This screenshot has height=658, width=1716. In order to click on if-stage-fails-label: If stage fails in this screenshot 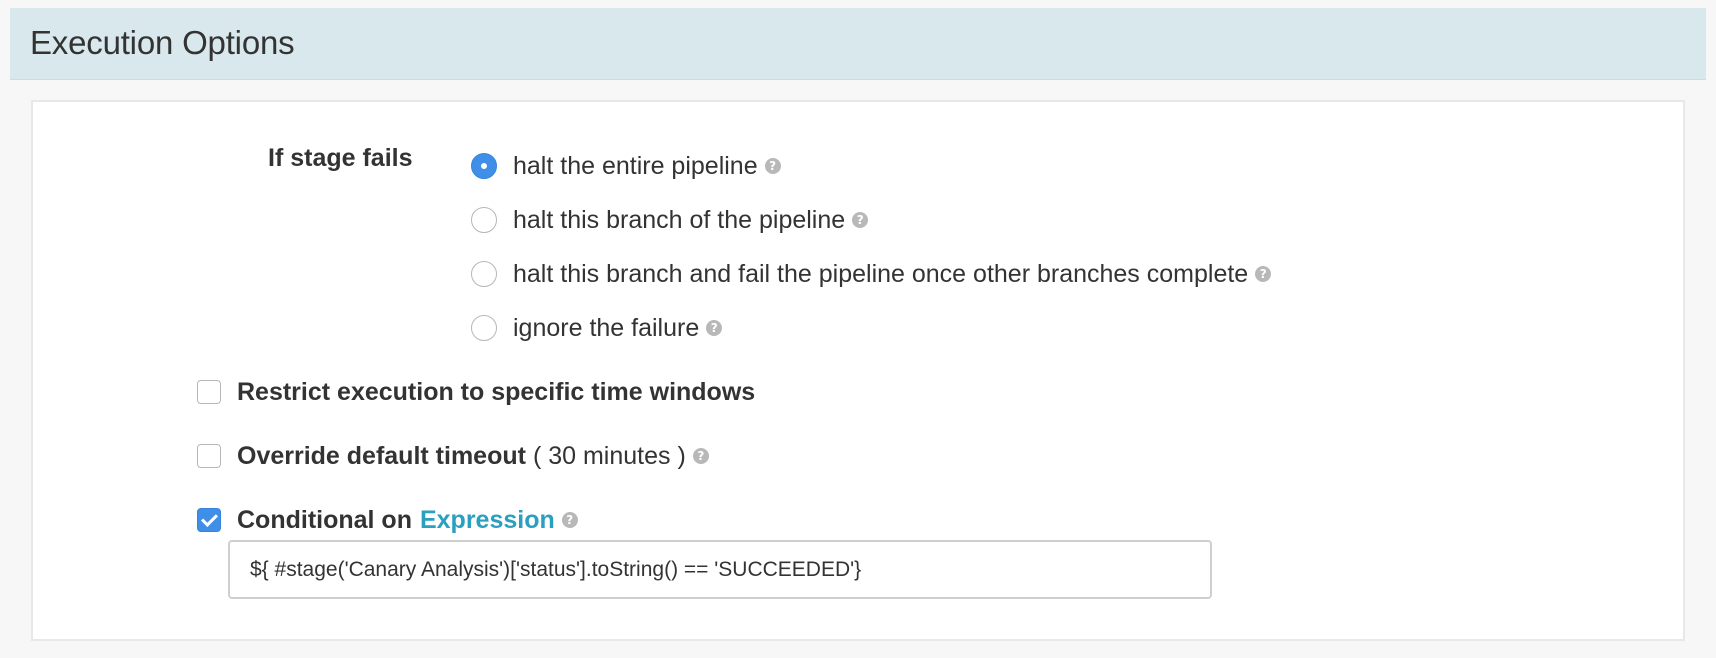, I will do `click(340, 158)`.